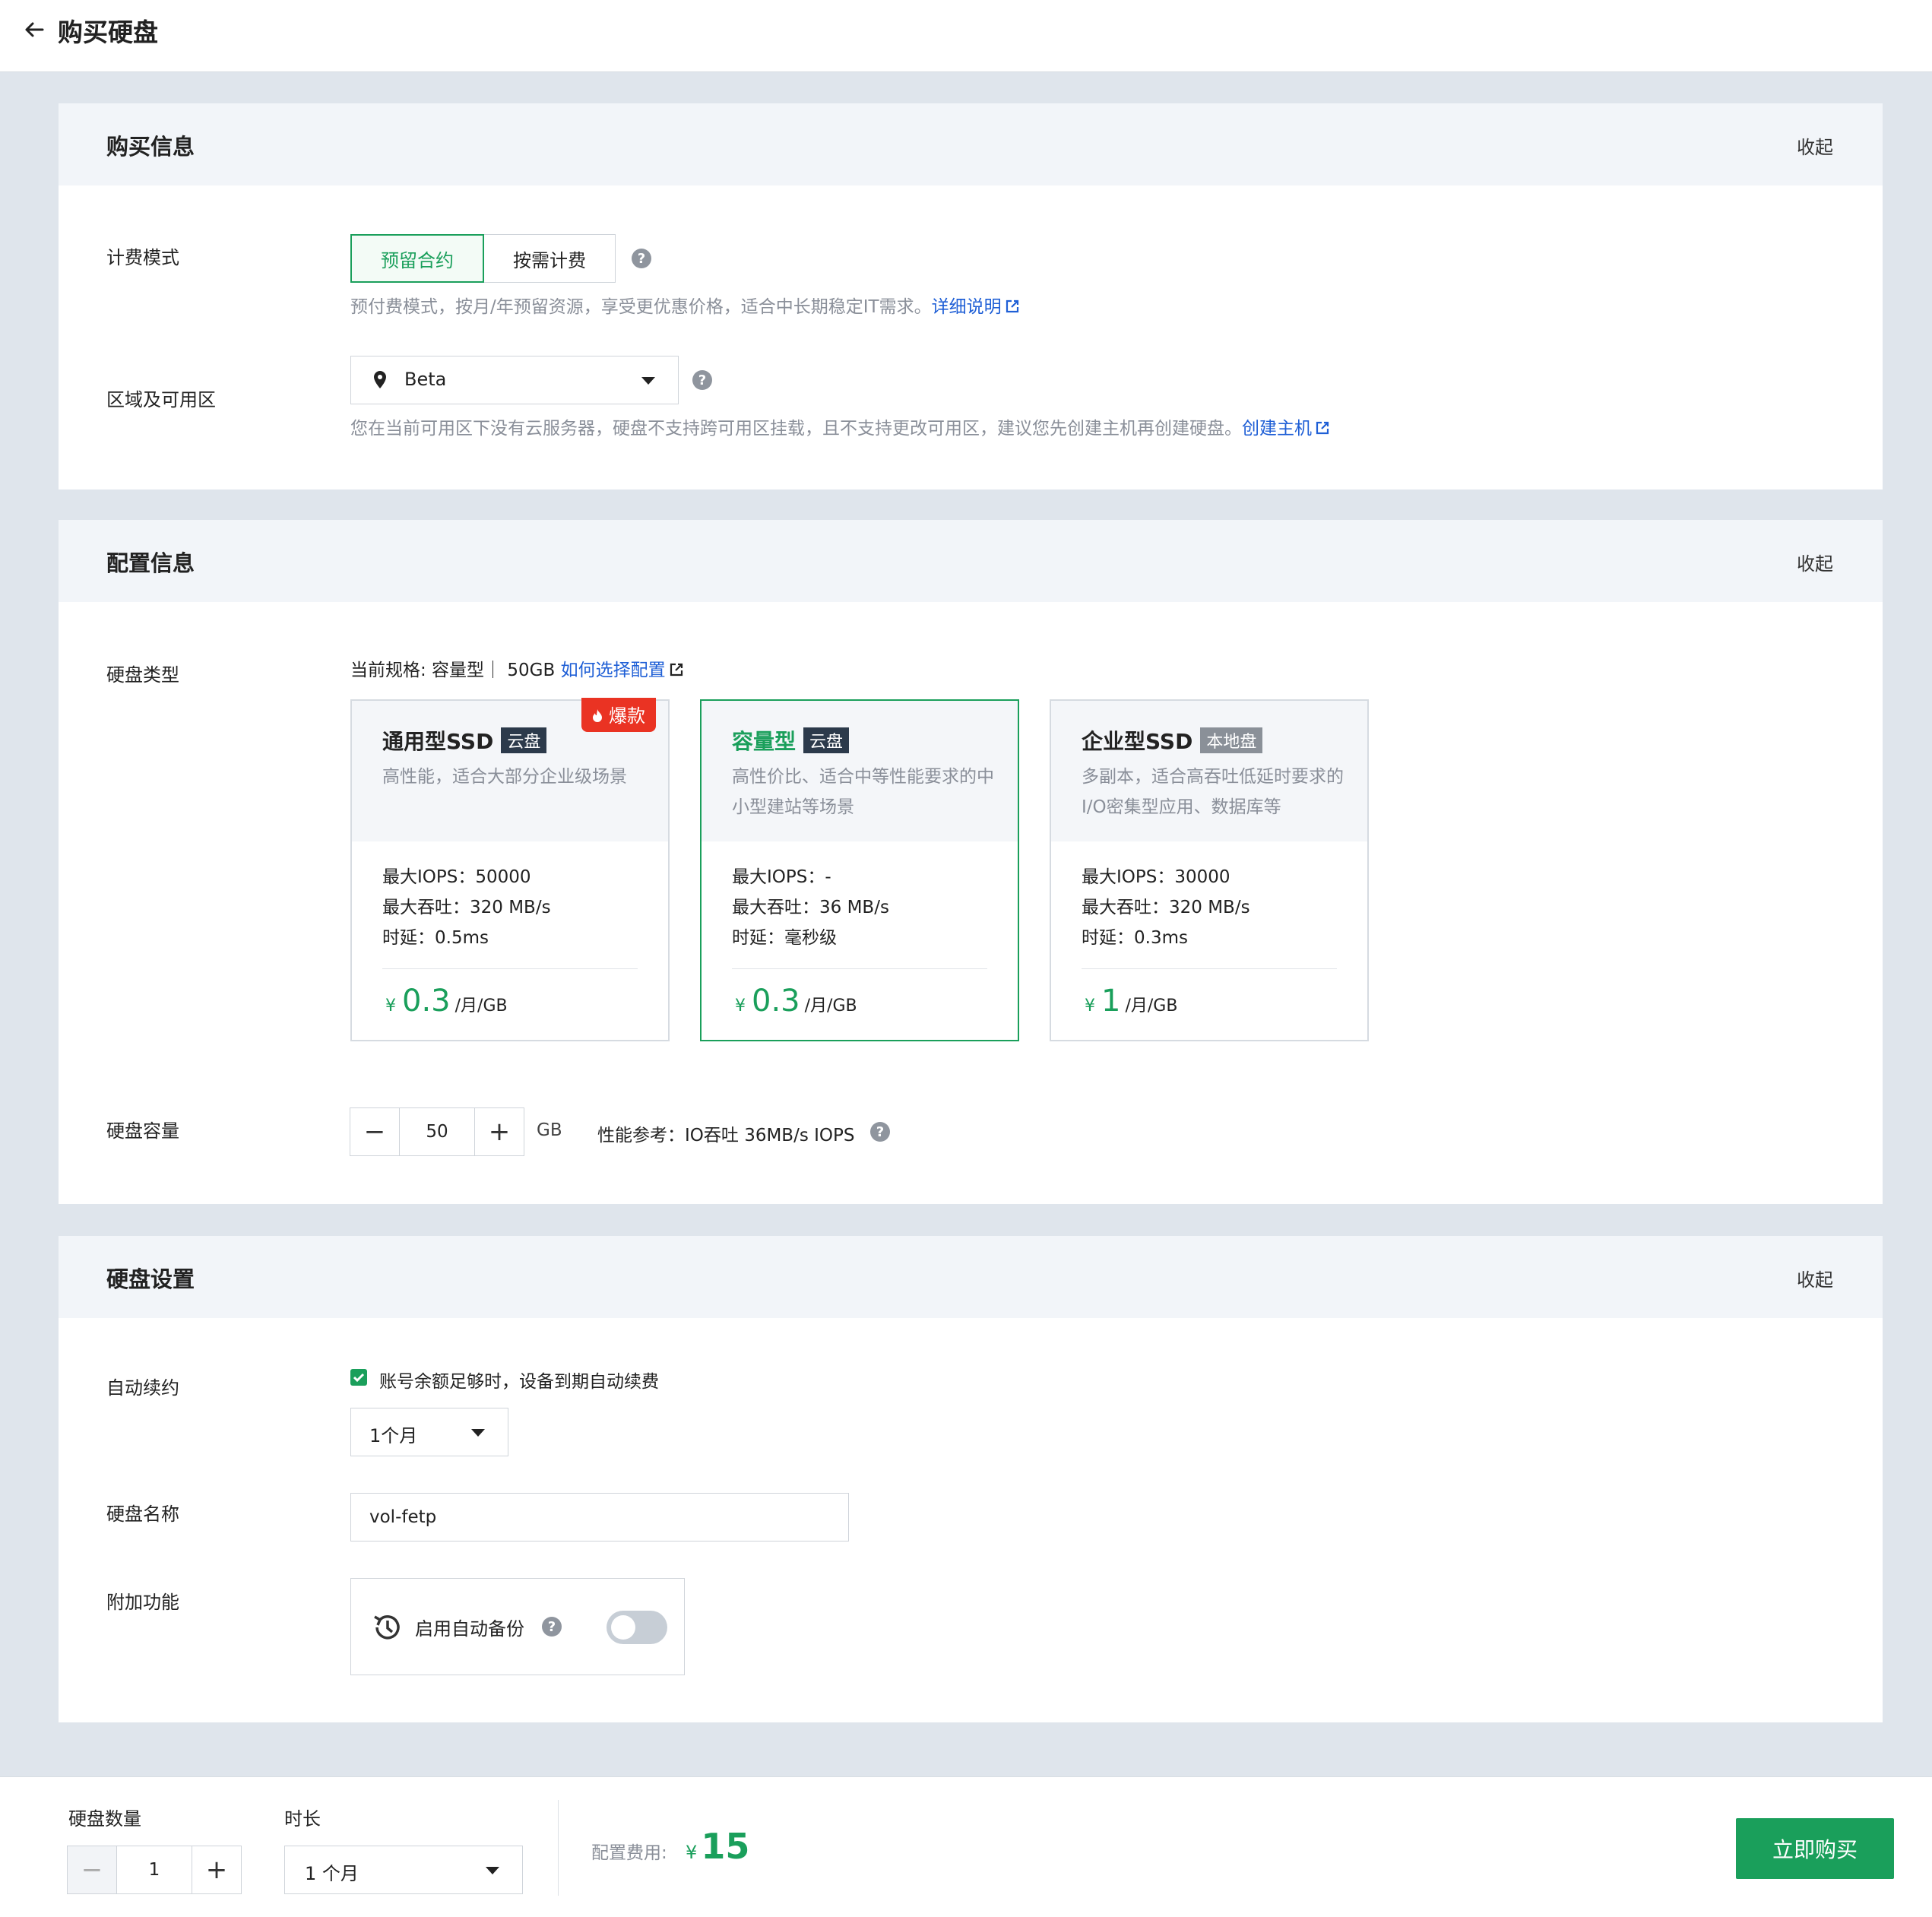 Image resolution: width=1932 pixels, height=1917 pixels. What do you see at coordinates (550, 258) in the screenshot?
I see `billing-option-on-demand: 按需计费` at bounding box center [550, 258].